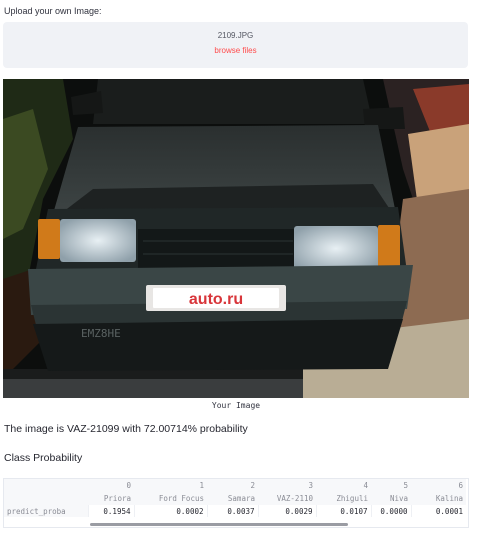 This screenshot has height=552, width=488. What do you see at coordinates (235, 50) in the screenshot?
I see `browse-files-button: browse files` at bounding box center [235, 50].